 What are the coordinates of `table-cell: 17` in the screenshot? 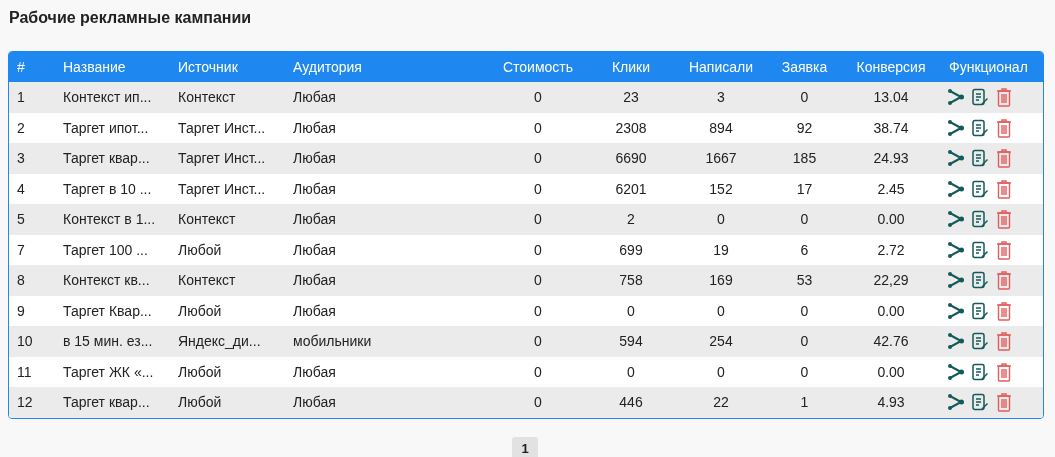 It's located at (804, 188).